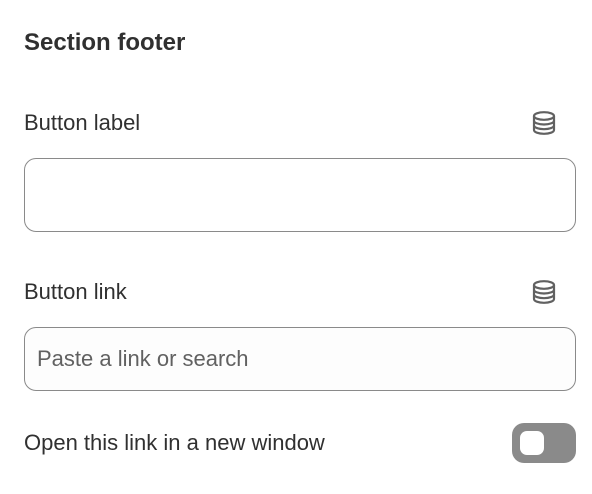 This screenshot has height=494, width=592. What do you see at coordinates (82, 122) in the screenshot?
I see `button-label-field-label: Button label` at bounding box center [82, 122].